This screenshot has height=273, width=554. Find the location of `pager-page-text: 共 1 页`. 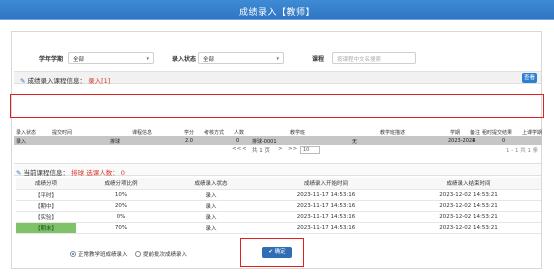

pager-page-text: 共 1 页 is located at coordinates (261, 151).